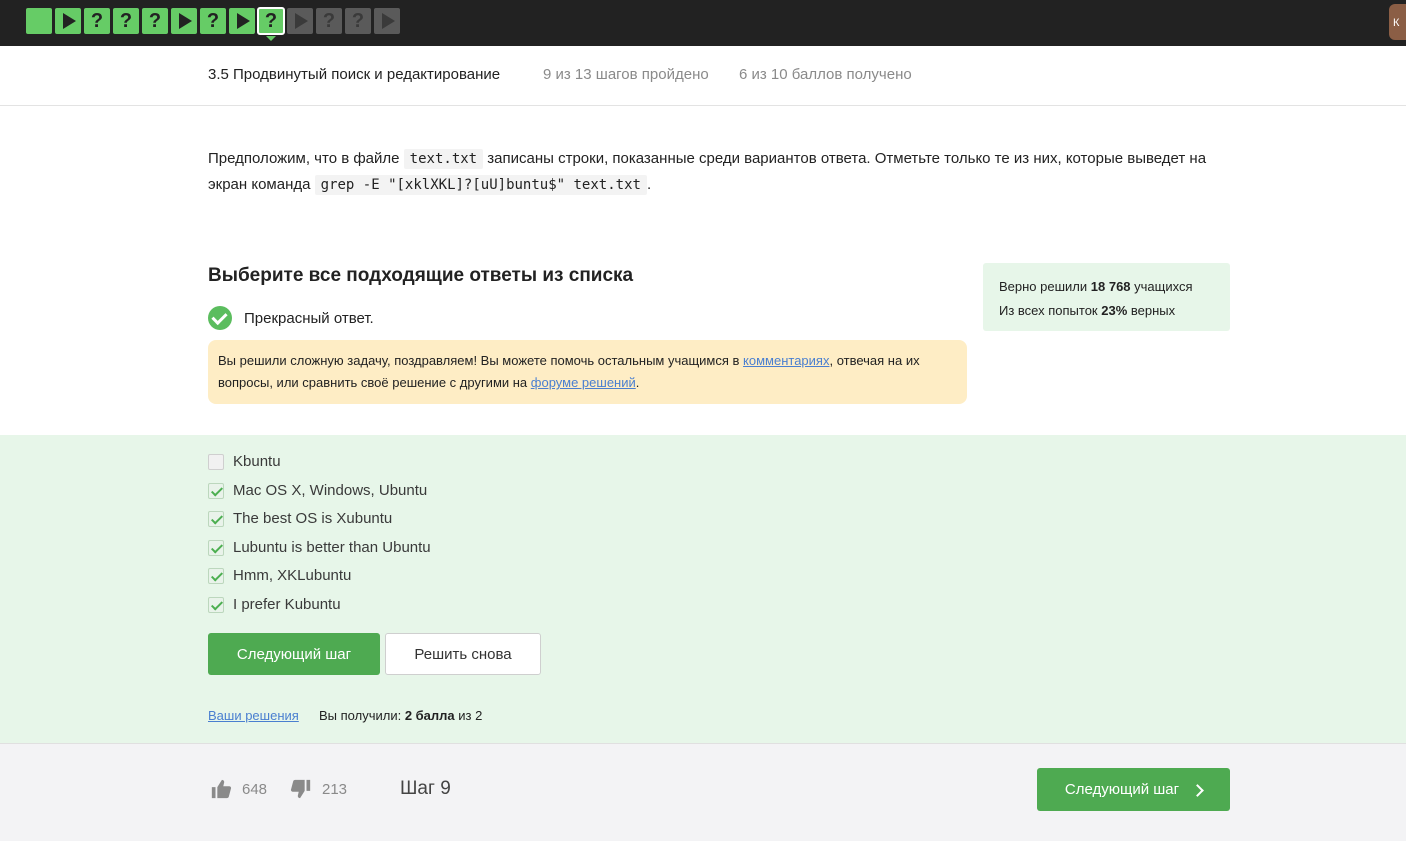 The width and height of the screenshot is (1406, 841). I want to click on step-12-button: ?, so click(358, 21).